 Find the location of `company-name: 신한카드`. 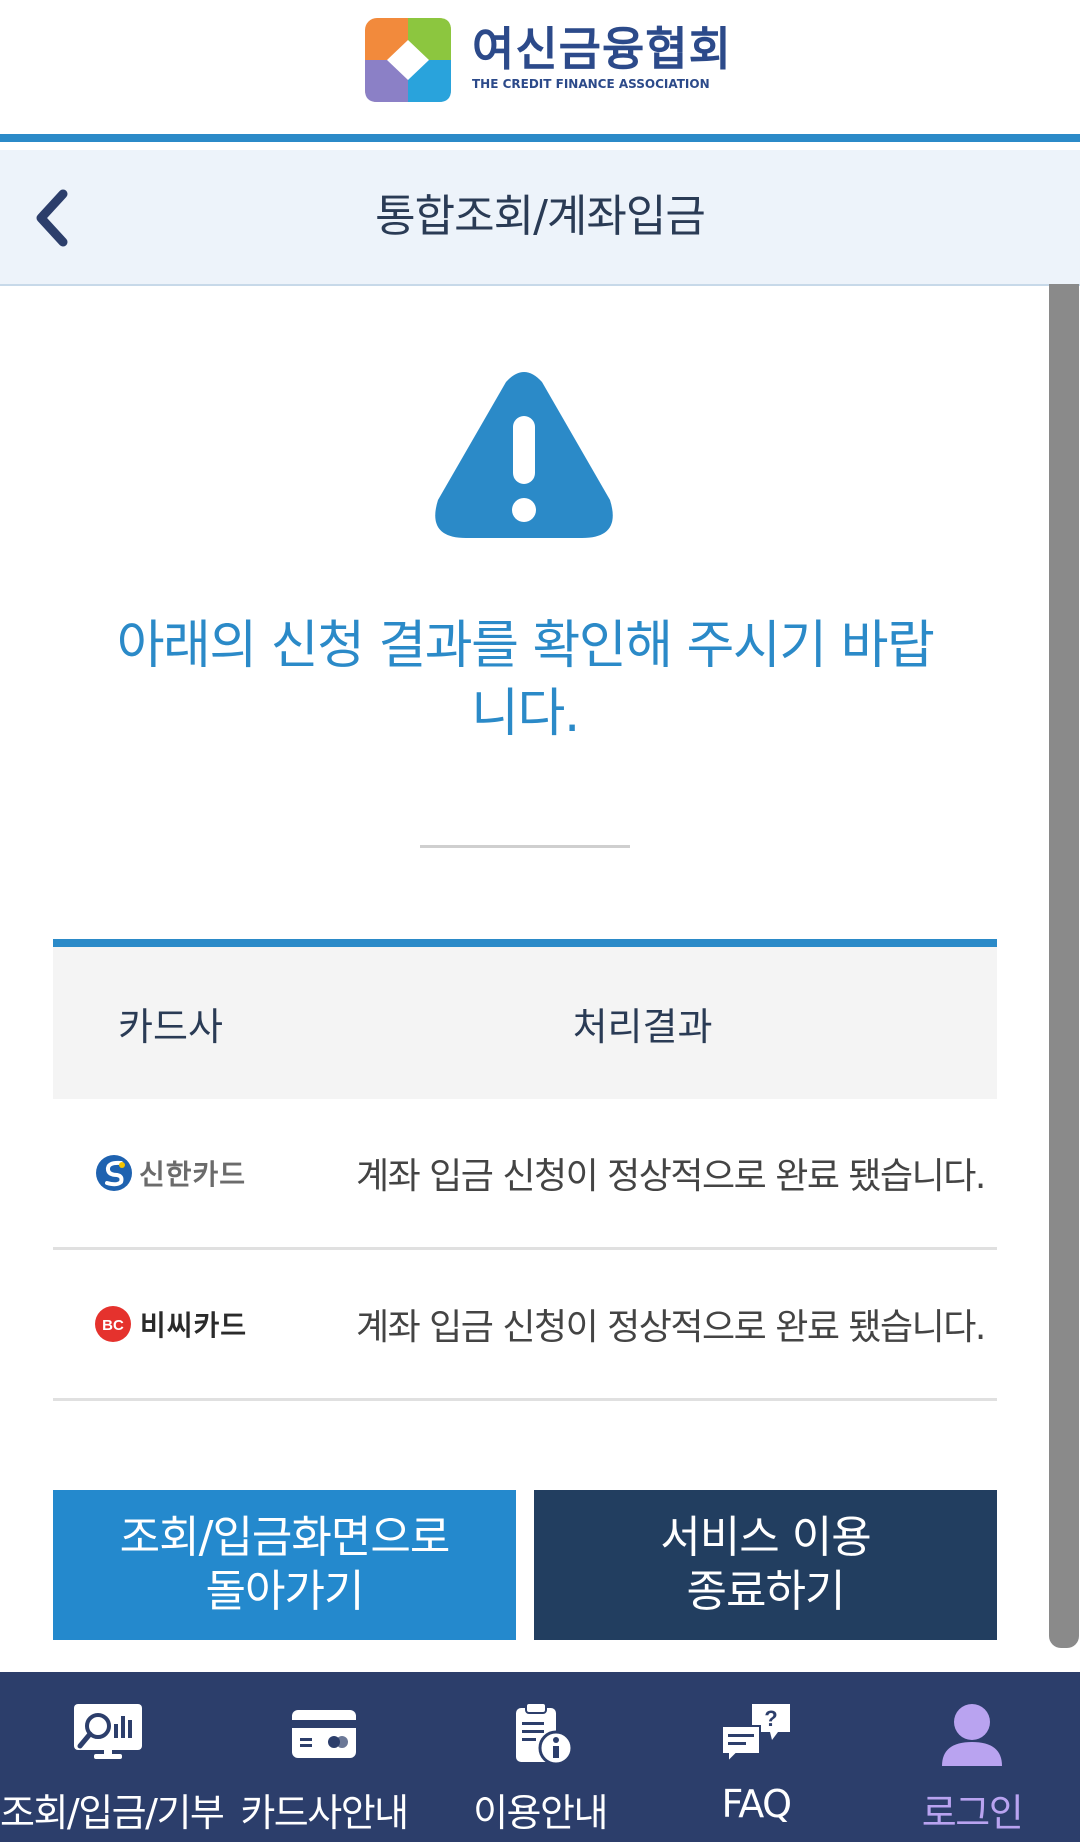

company-name: 신한카드 is located at coordinates (192, 1174).